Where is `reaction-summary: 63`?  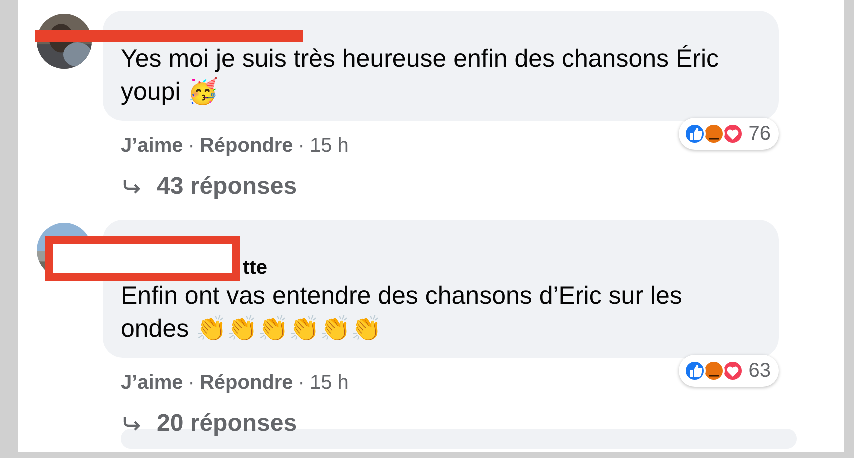 reaction-summary: 63 is located at coordinates (728, 371).